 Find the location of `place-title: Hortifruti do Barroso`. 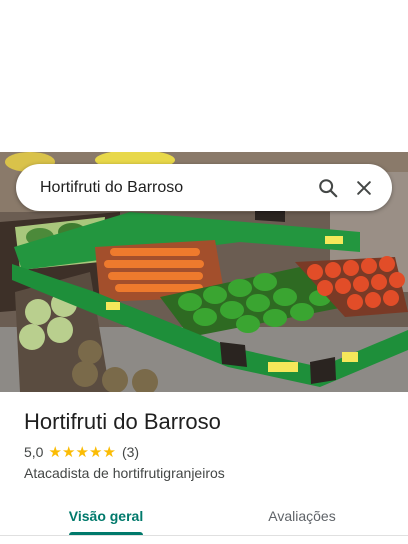

place-title: Hortifruti do Barroso is located at coordinates (122, 421).